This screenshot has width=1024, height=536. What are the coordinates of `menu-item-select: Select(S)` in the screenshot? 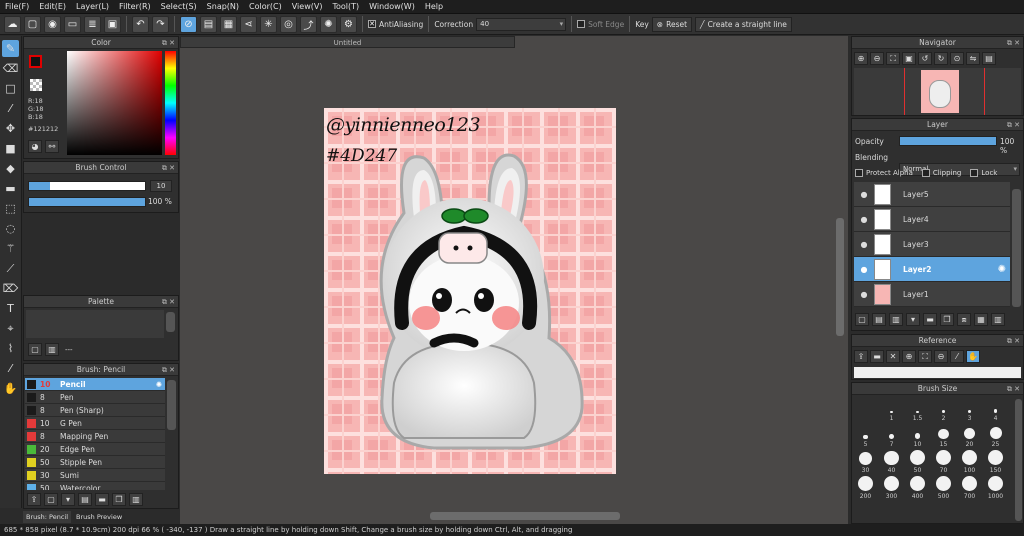 It's located at (179, 7).